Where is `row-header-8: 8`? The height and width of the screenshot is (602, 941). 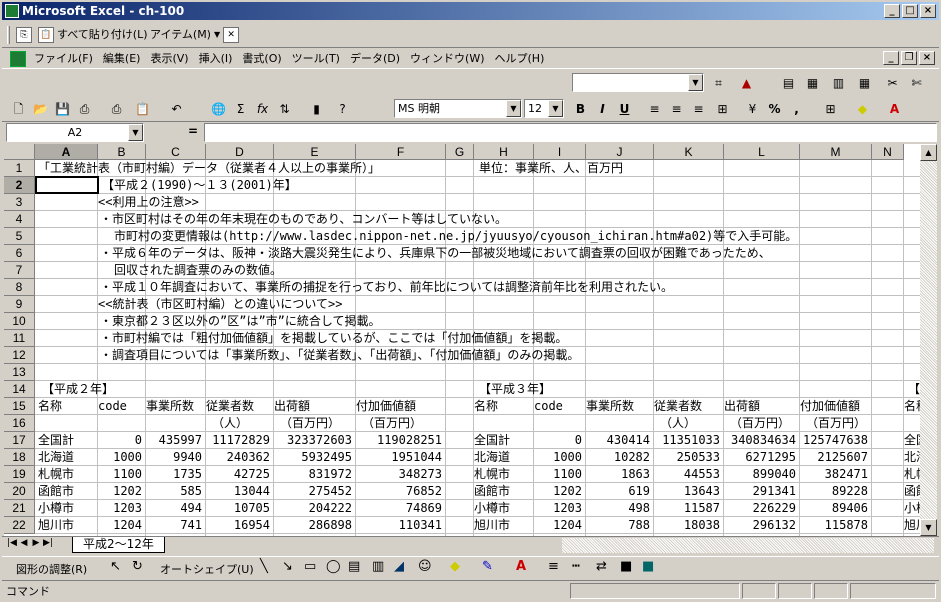 row-header-8: 8 is located at coordinates (19, 287).